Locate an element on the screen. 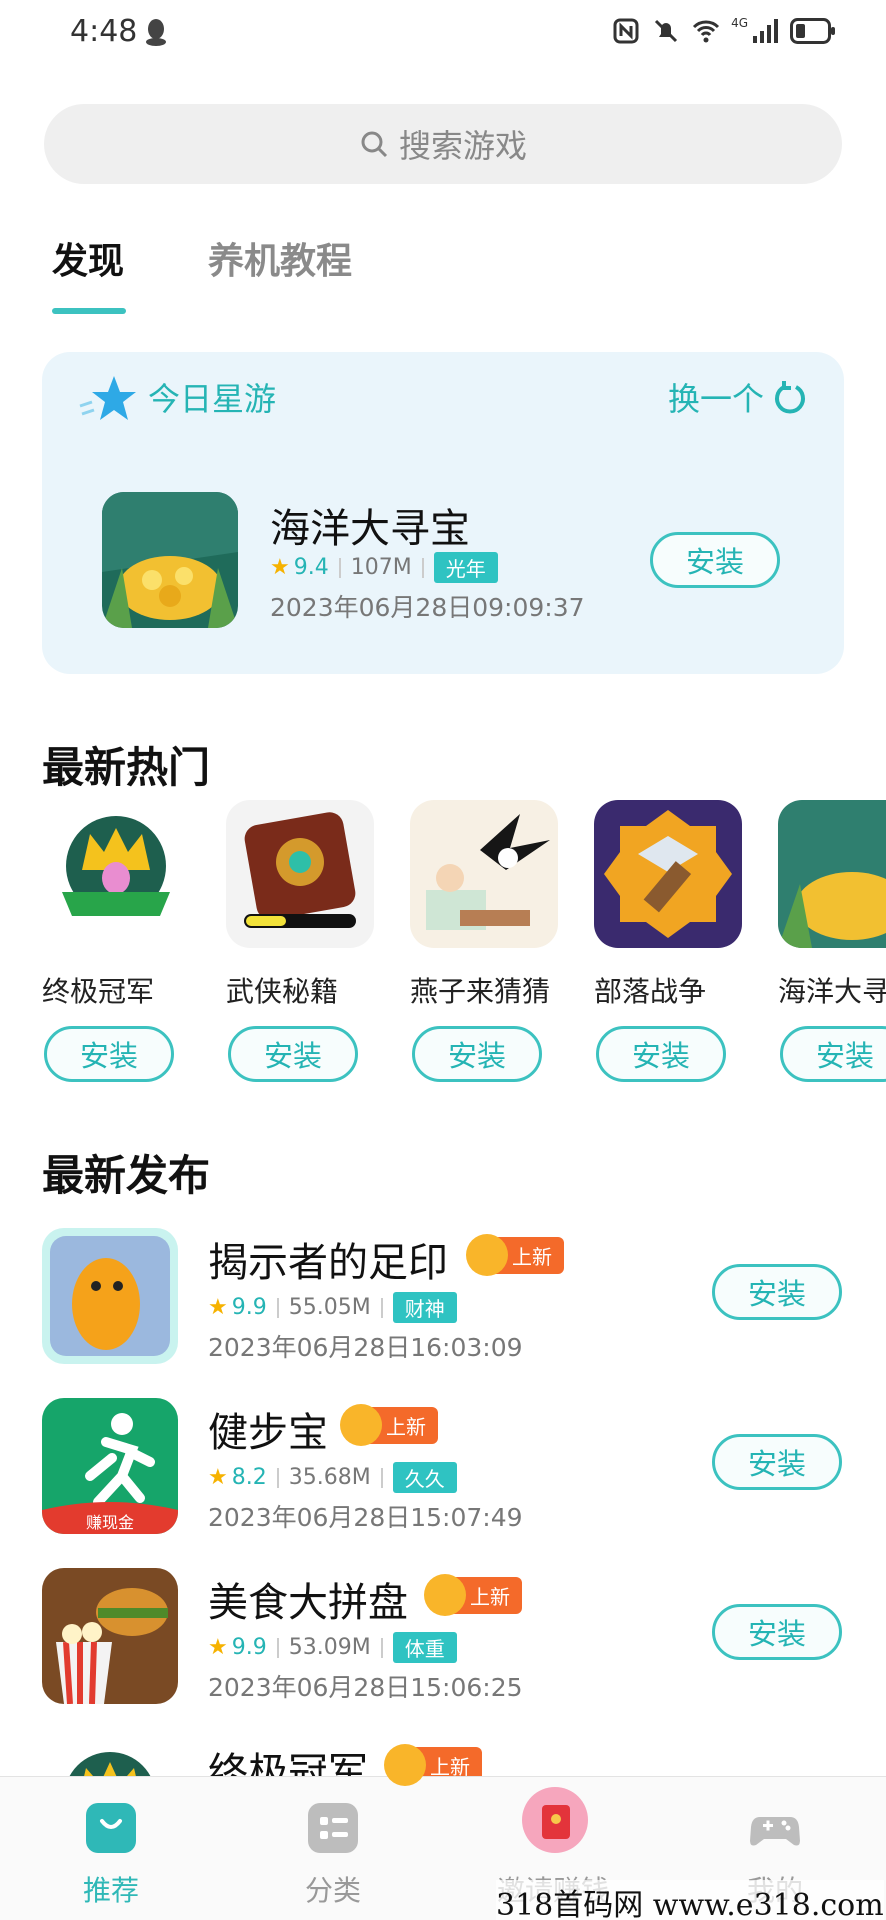 The width and height of the screenshot is (886, 1920). file-size: 107M is located at coordinates (381, 567).